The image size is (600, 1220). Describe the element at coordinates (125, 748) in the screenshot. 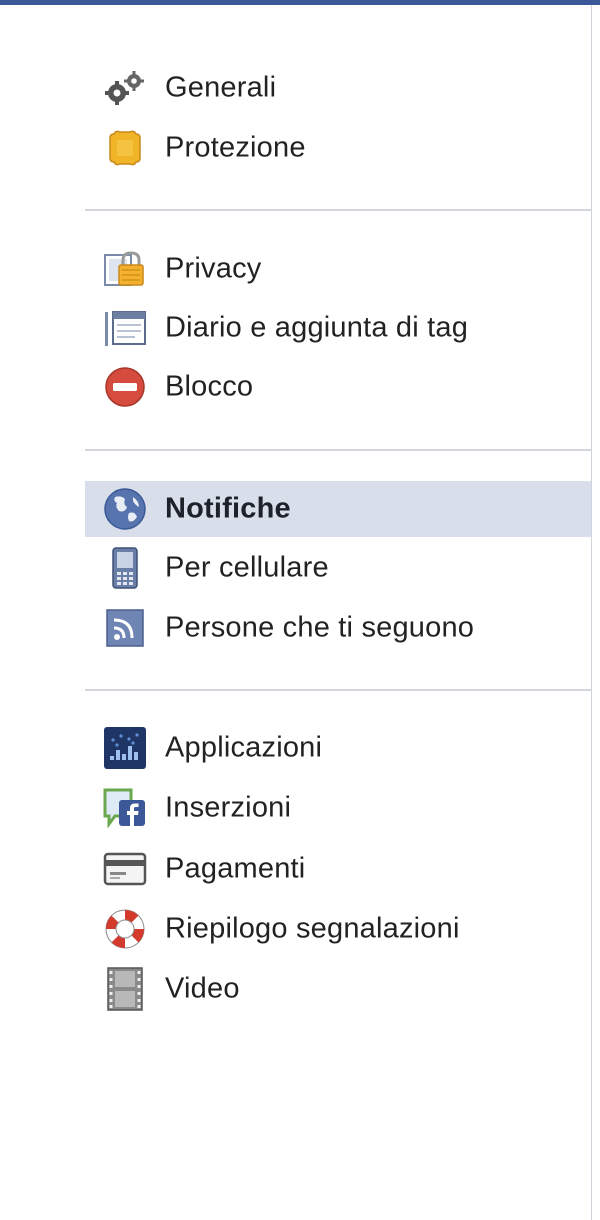

I see `apps-icon` at that location.